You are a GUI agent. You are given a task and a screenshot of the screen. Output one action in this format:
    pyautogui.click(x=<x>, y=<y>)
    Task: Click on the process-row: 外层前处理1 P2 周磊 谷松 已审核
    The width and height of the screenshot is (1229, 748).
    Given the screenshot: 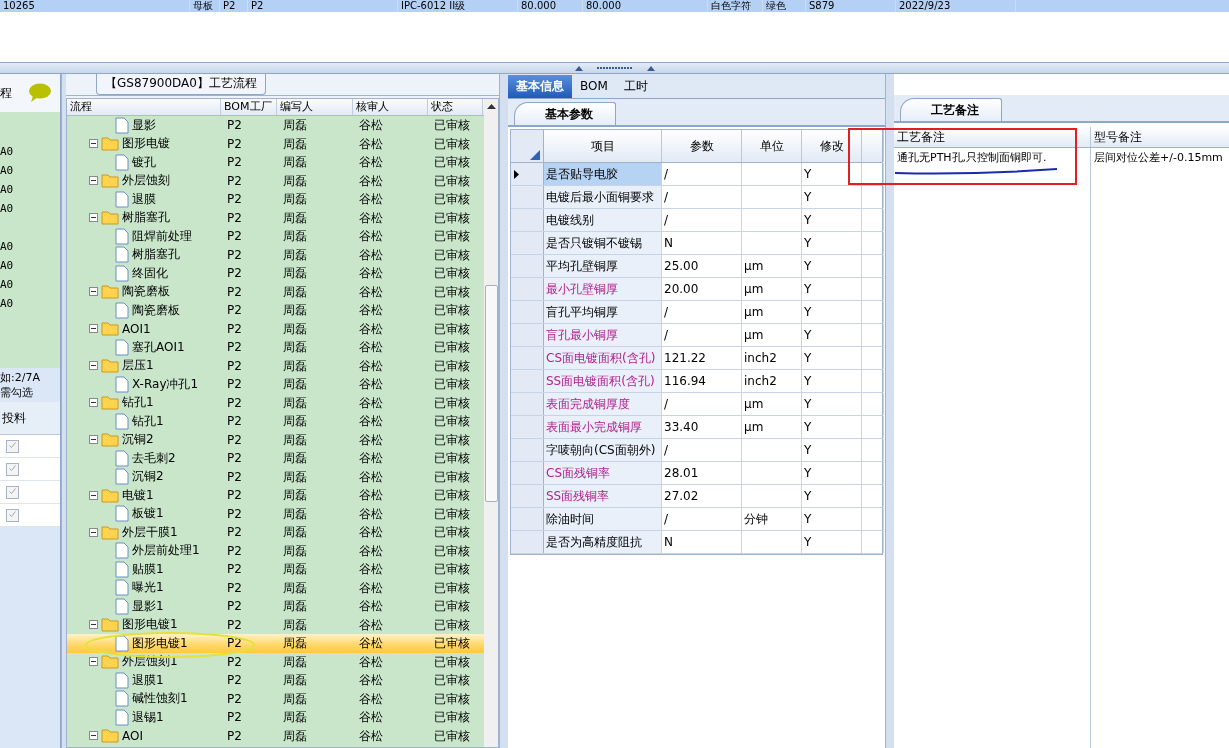 What is the action you would take?
    pyautogui.click(x=275, y=550)
    